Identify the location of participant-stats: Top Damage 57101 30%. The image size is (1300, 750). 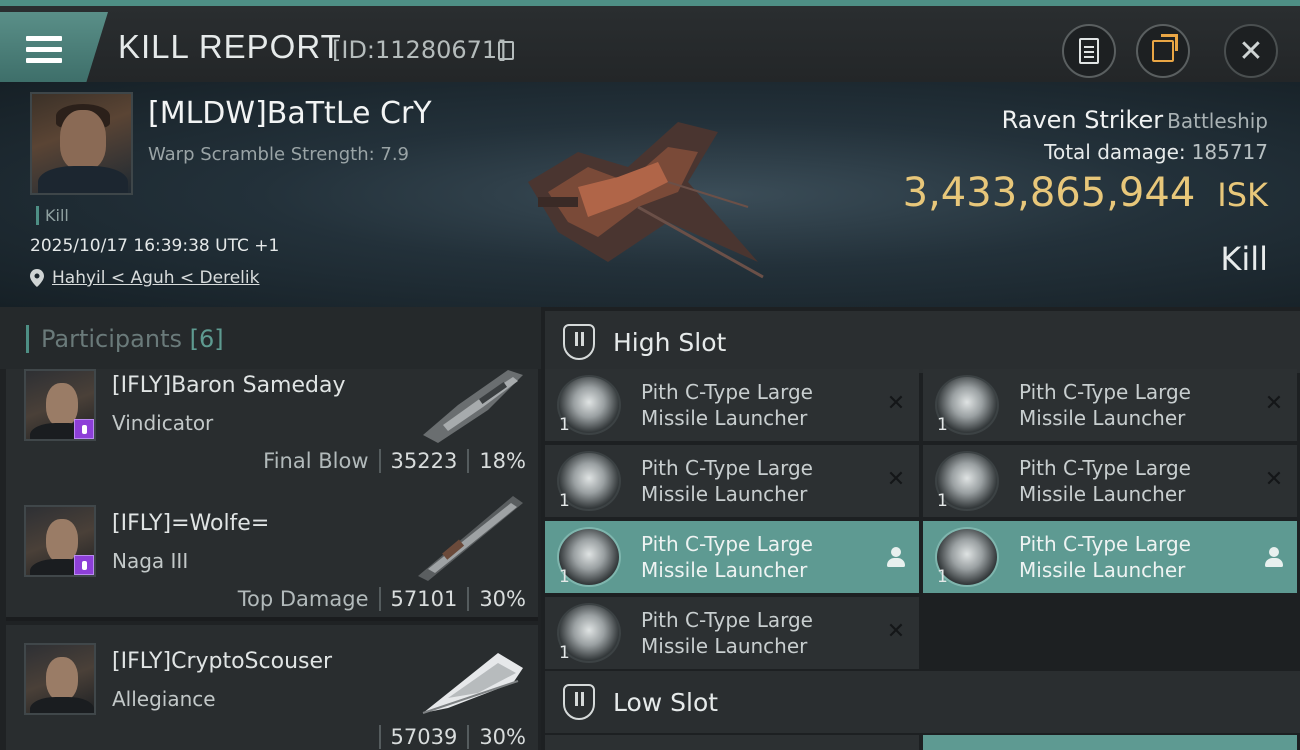
(382, 599).